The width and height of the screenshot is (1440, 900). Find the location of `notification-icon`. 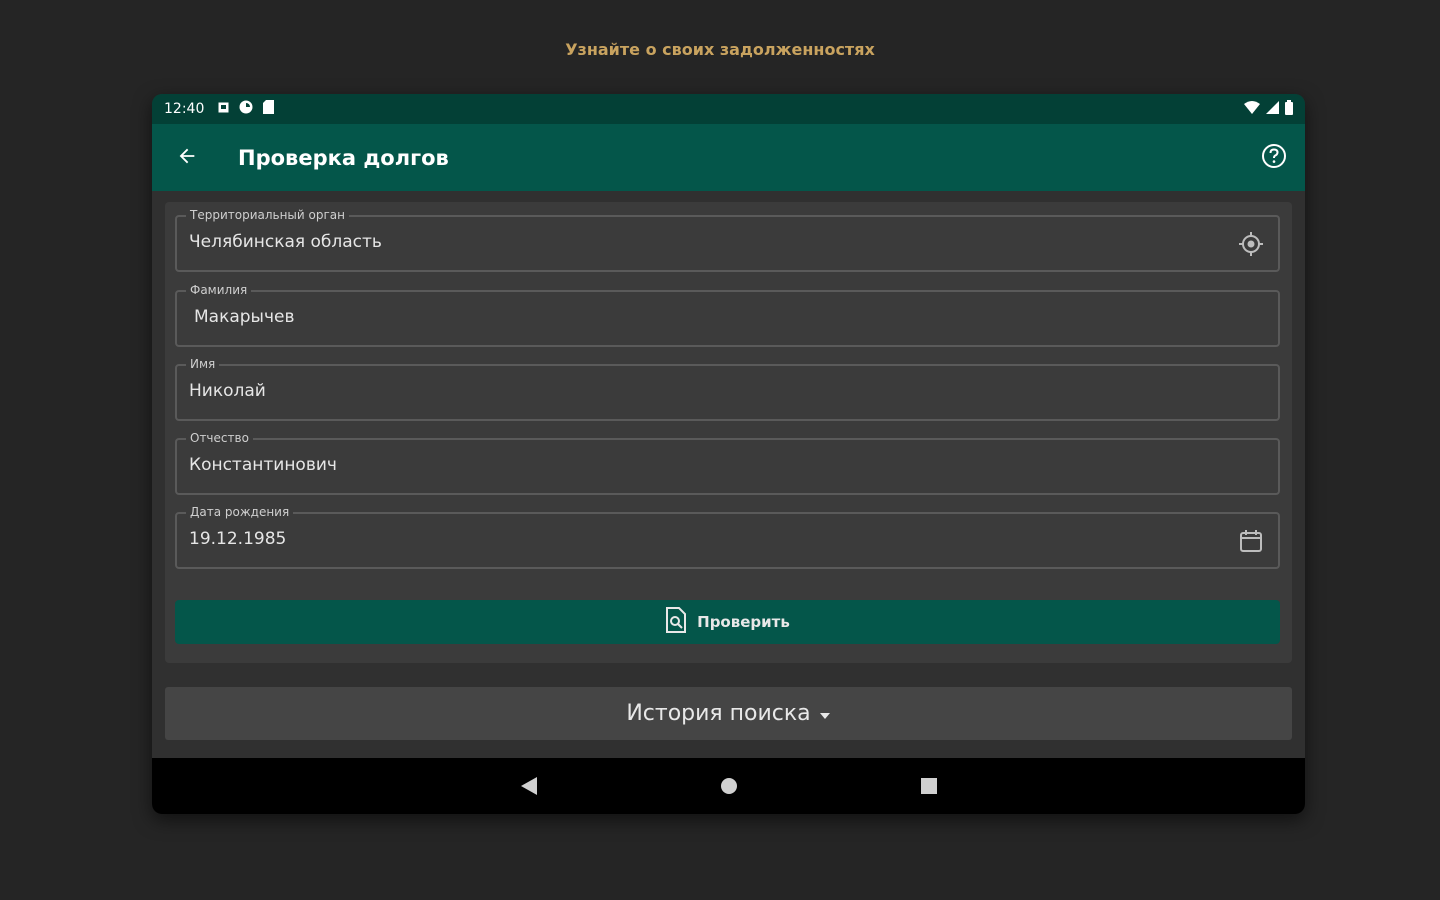

notification-icon is located at coordinates (223, 109).